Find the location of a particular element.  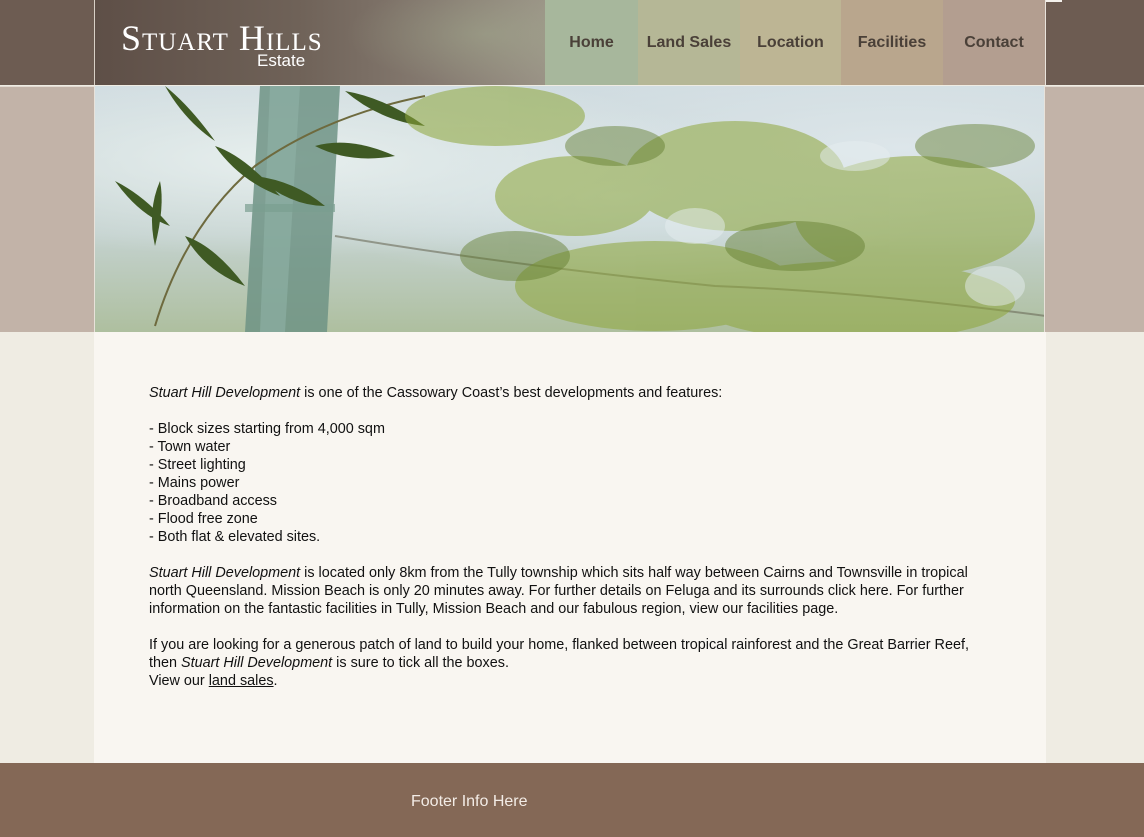

header-edge-notch is located at coordinates (1054, 1).